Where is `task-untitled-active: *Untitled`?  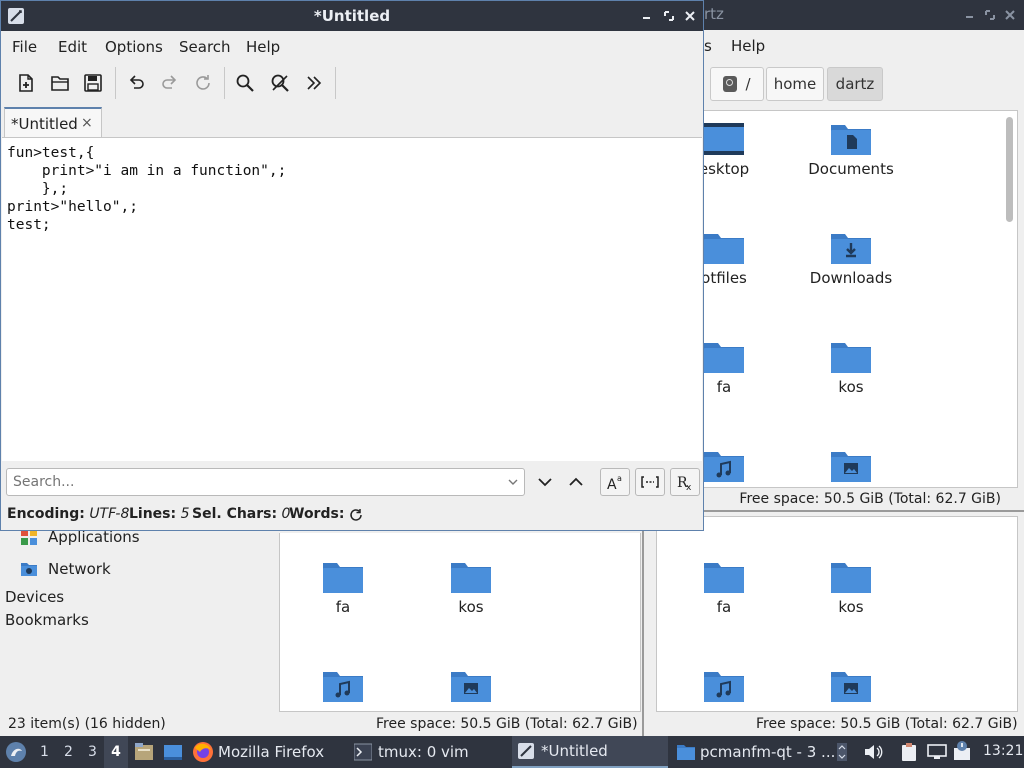
task-untitled-active: *Untitled is located at coordinates (590, 752).